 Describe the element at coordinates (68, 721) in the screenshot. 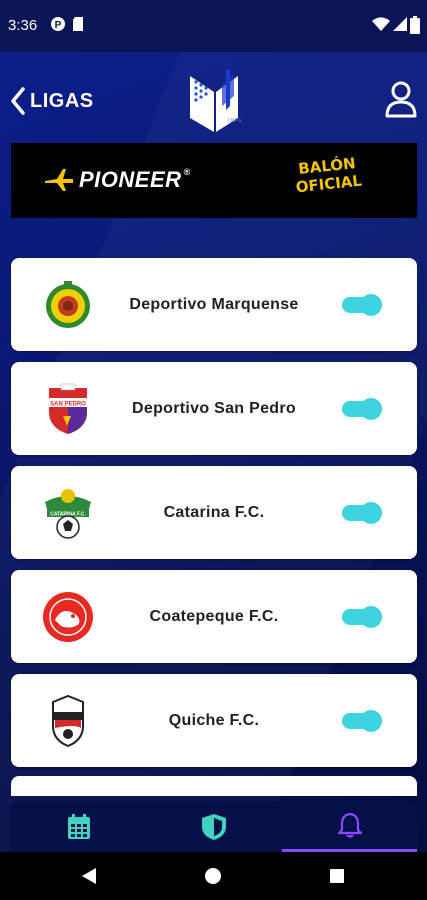

I see `quiche-crest-icon` at that location.